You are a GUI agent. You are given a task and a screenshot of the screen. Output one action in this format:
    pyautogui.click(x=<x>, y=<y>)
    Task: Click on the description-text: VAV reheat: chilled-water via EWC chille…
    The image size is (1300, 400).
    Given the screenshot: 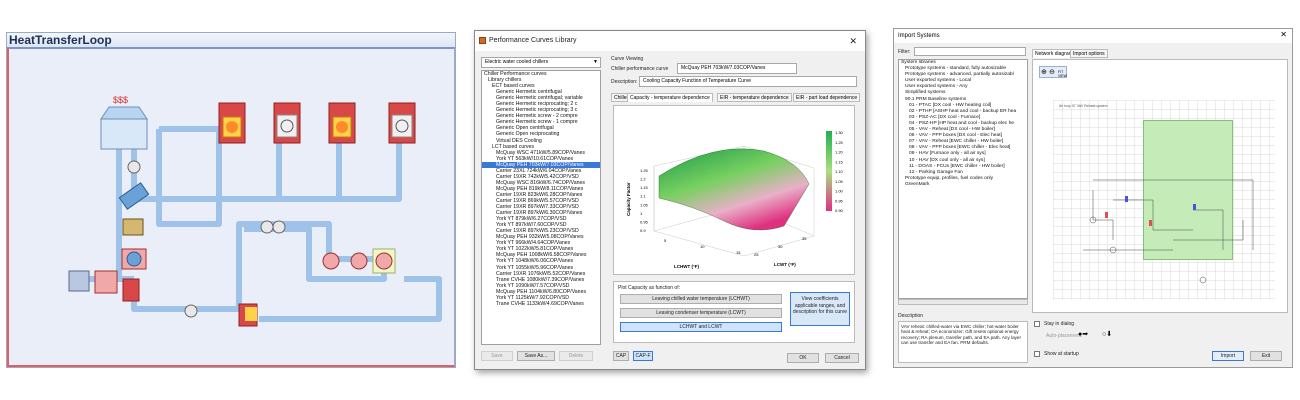 What is the action you would take?
    pyautogui.click(x=963, y=342)
    